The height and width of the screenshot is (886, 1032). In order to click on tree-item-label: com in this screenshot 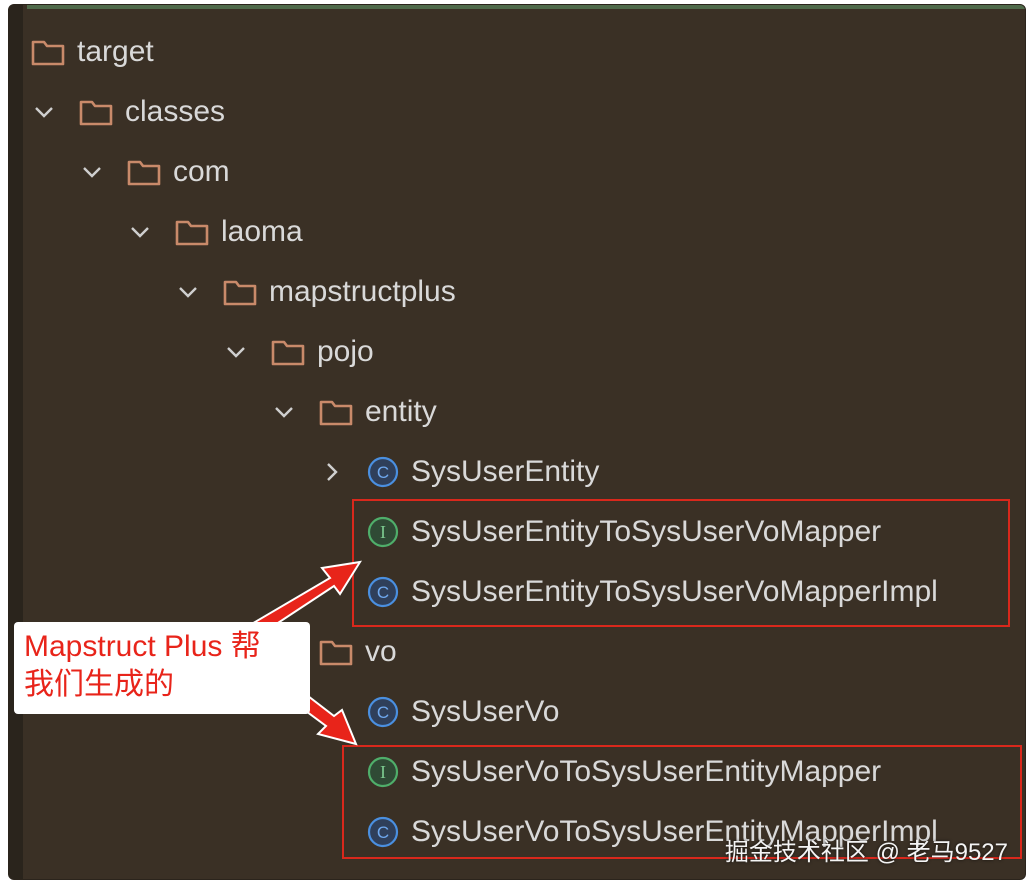, I will do `click(201, 171)`.